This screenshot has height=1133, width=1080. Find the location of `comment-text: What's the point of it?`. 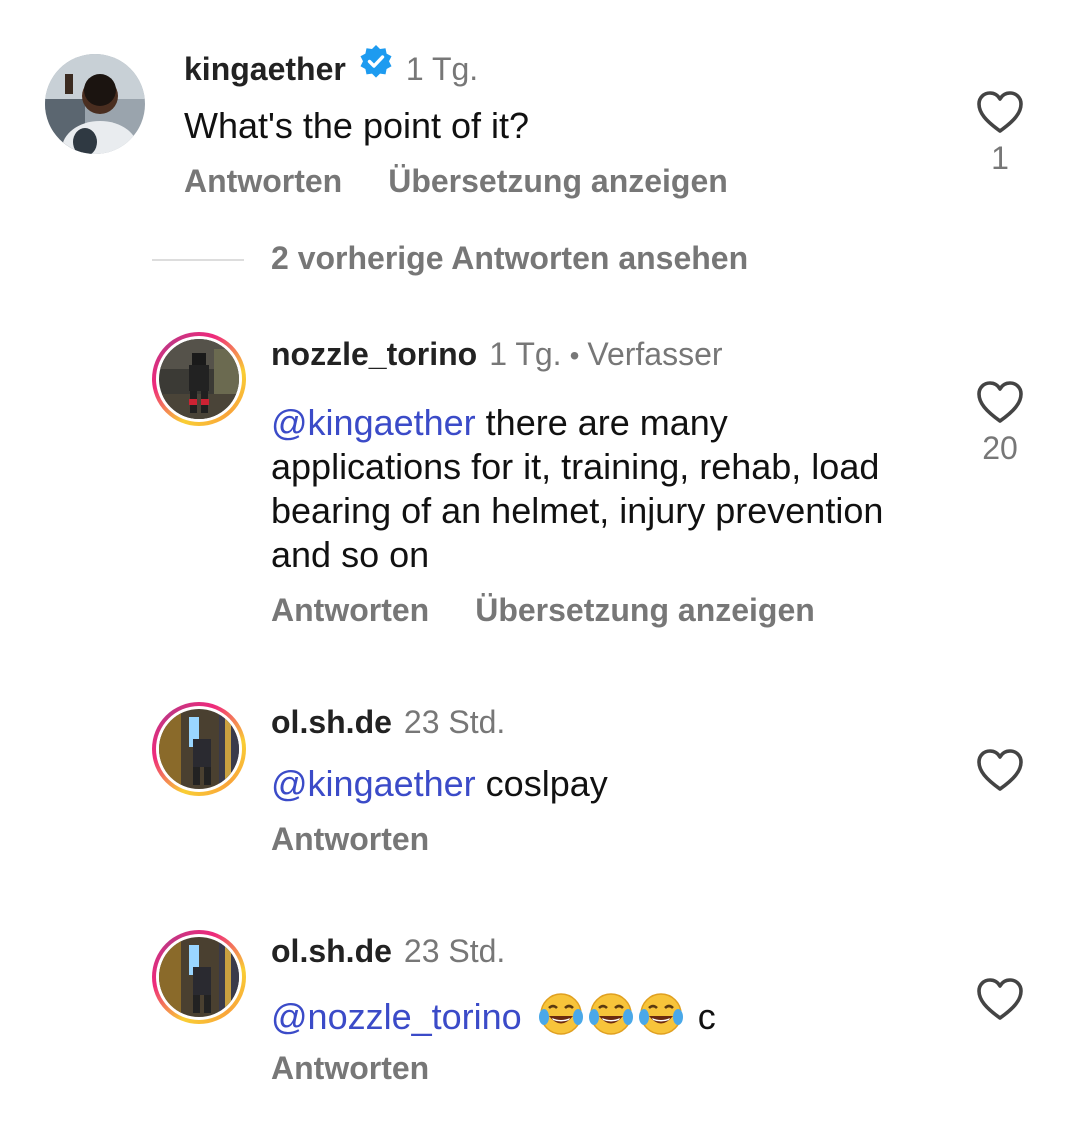

comment-text: What's the point of it? is located at coordinates (356, 126).